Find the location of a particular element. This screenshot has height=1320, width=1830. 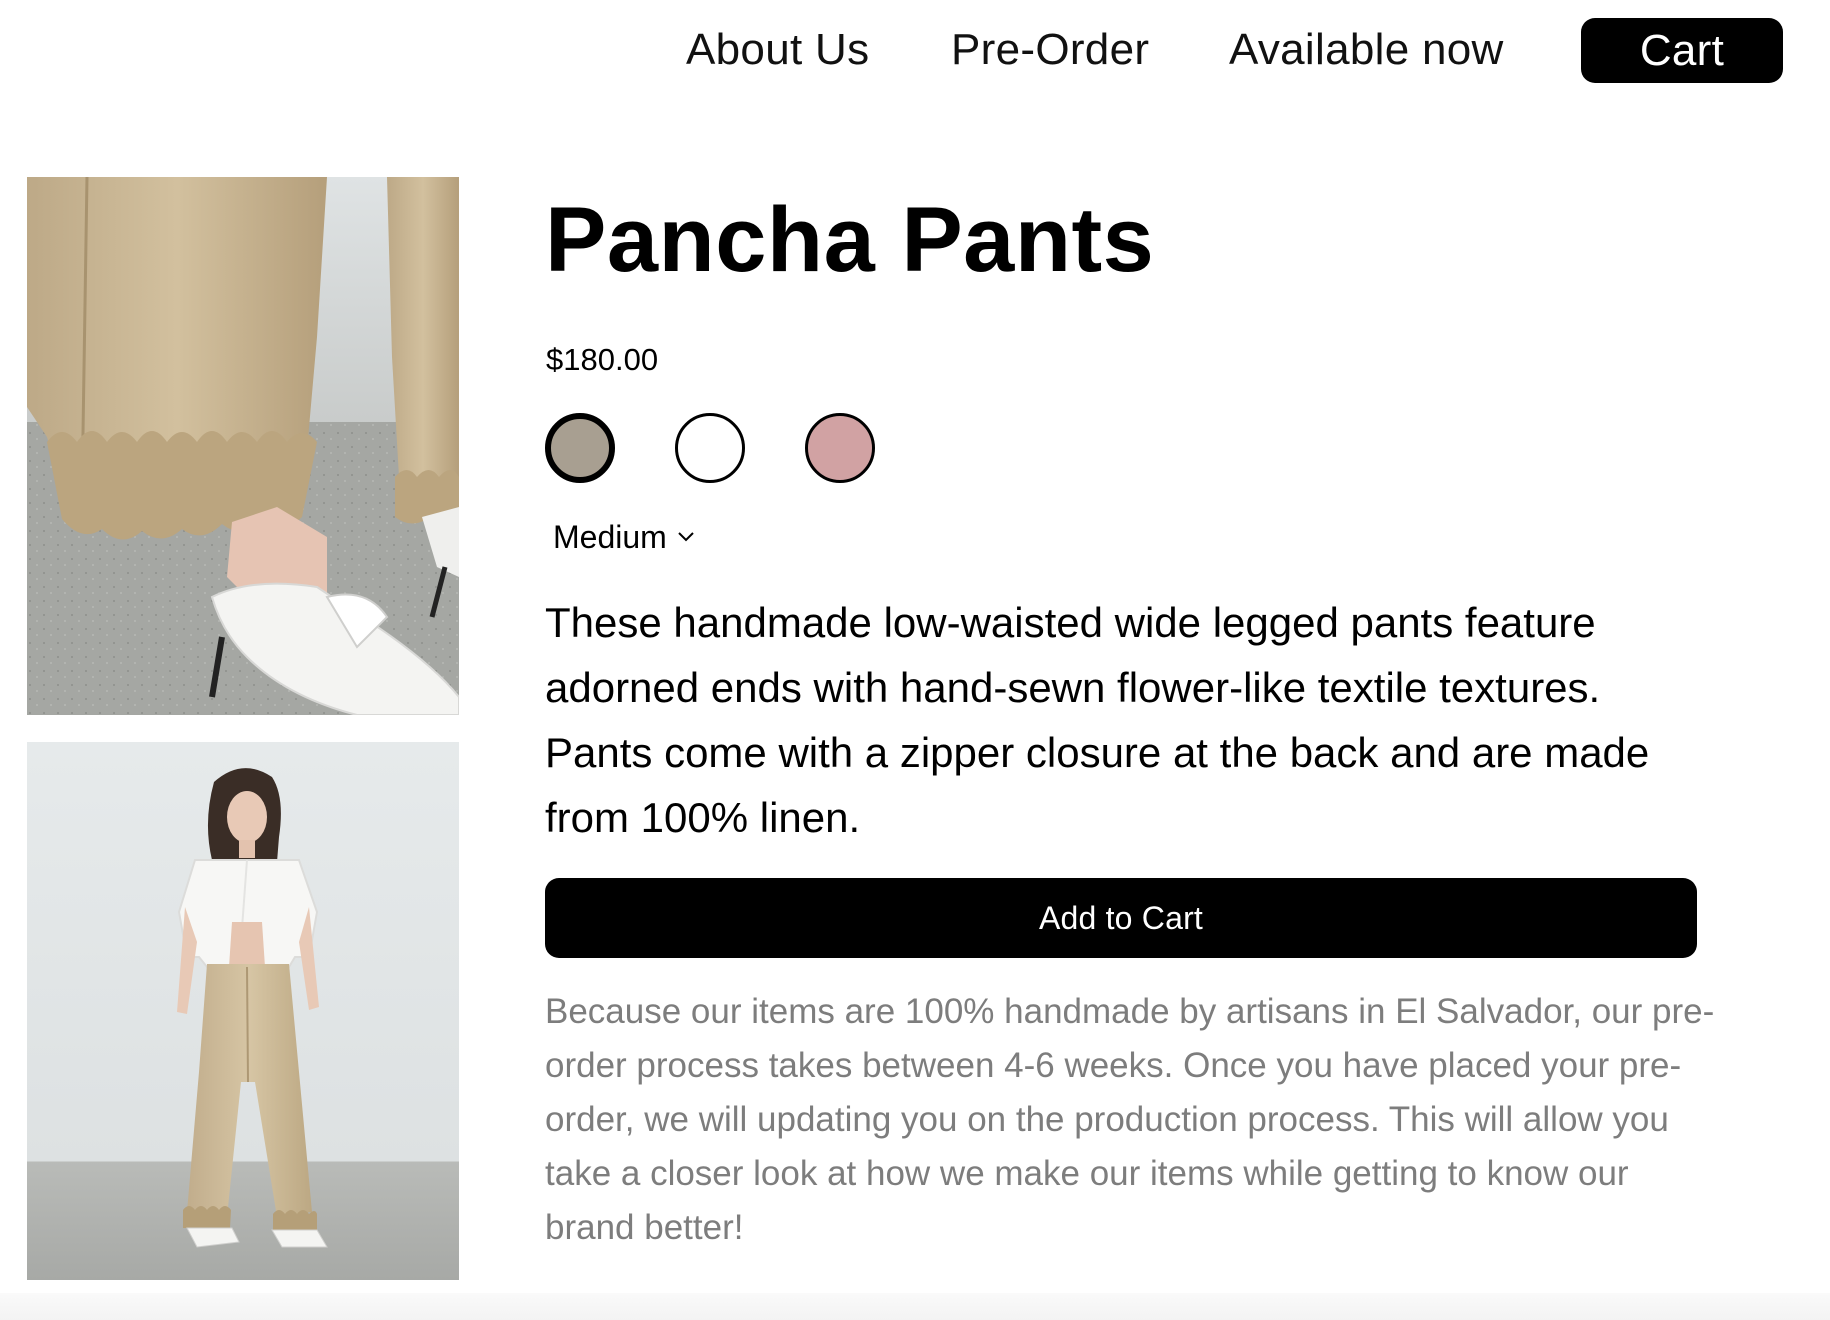

color-swatch-pink is located at coordinates (840, 448).